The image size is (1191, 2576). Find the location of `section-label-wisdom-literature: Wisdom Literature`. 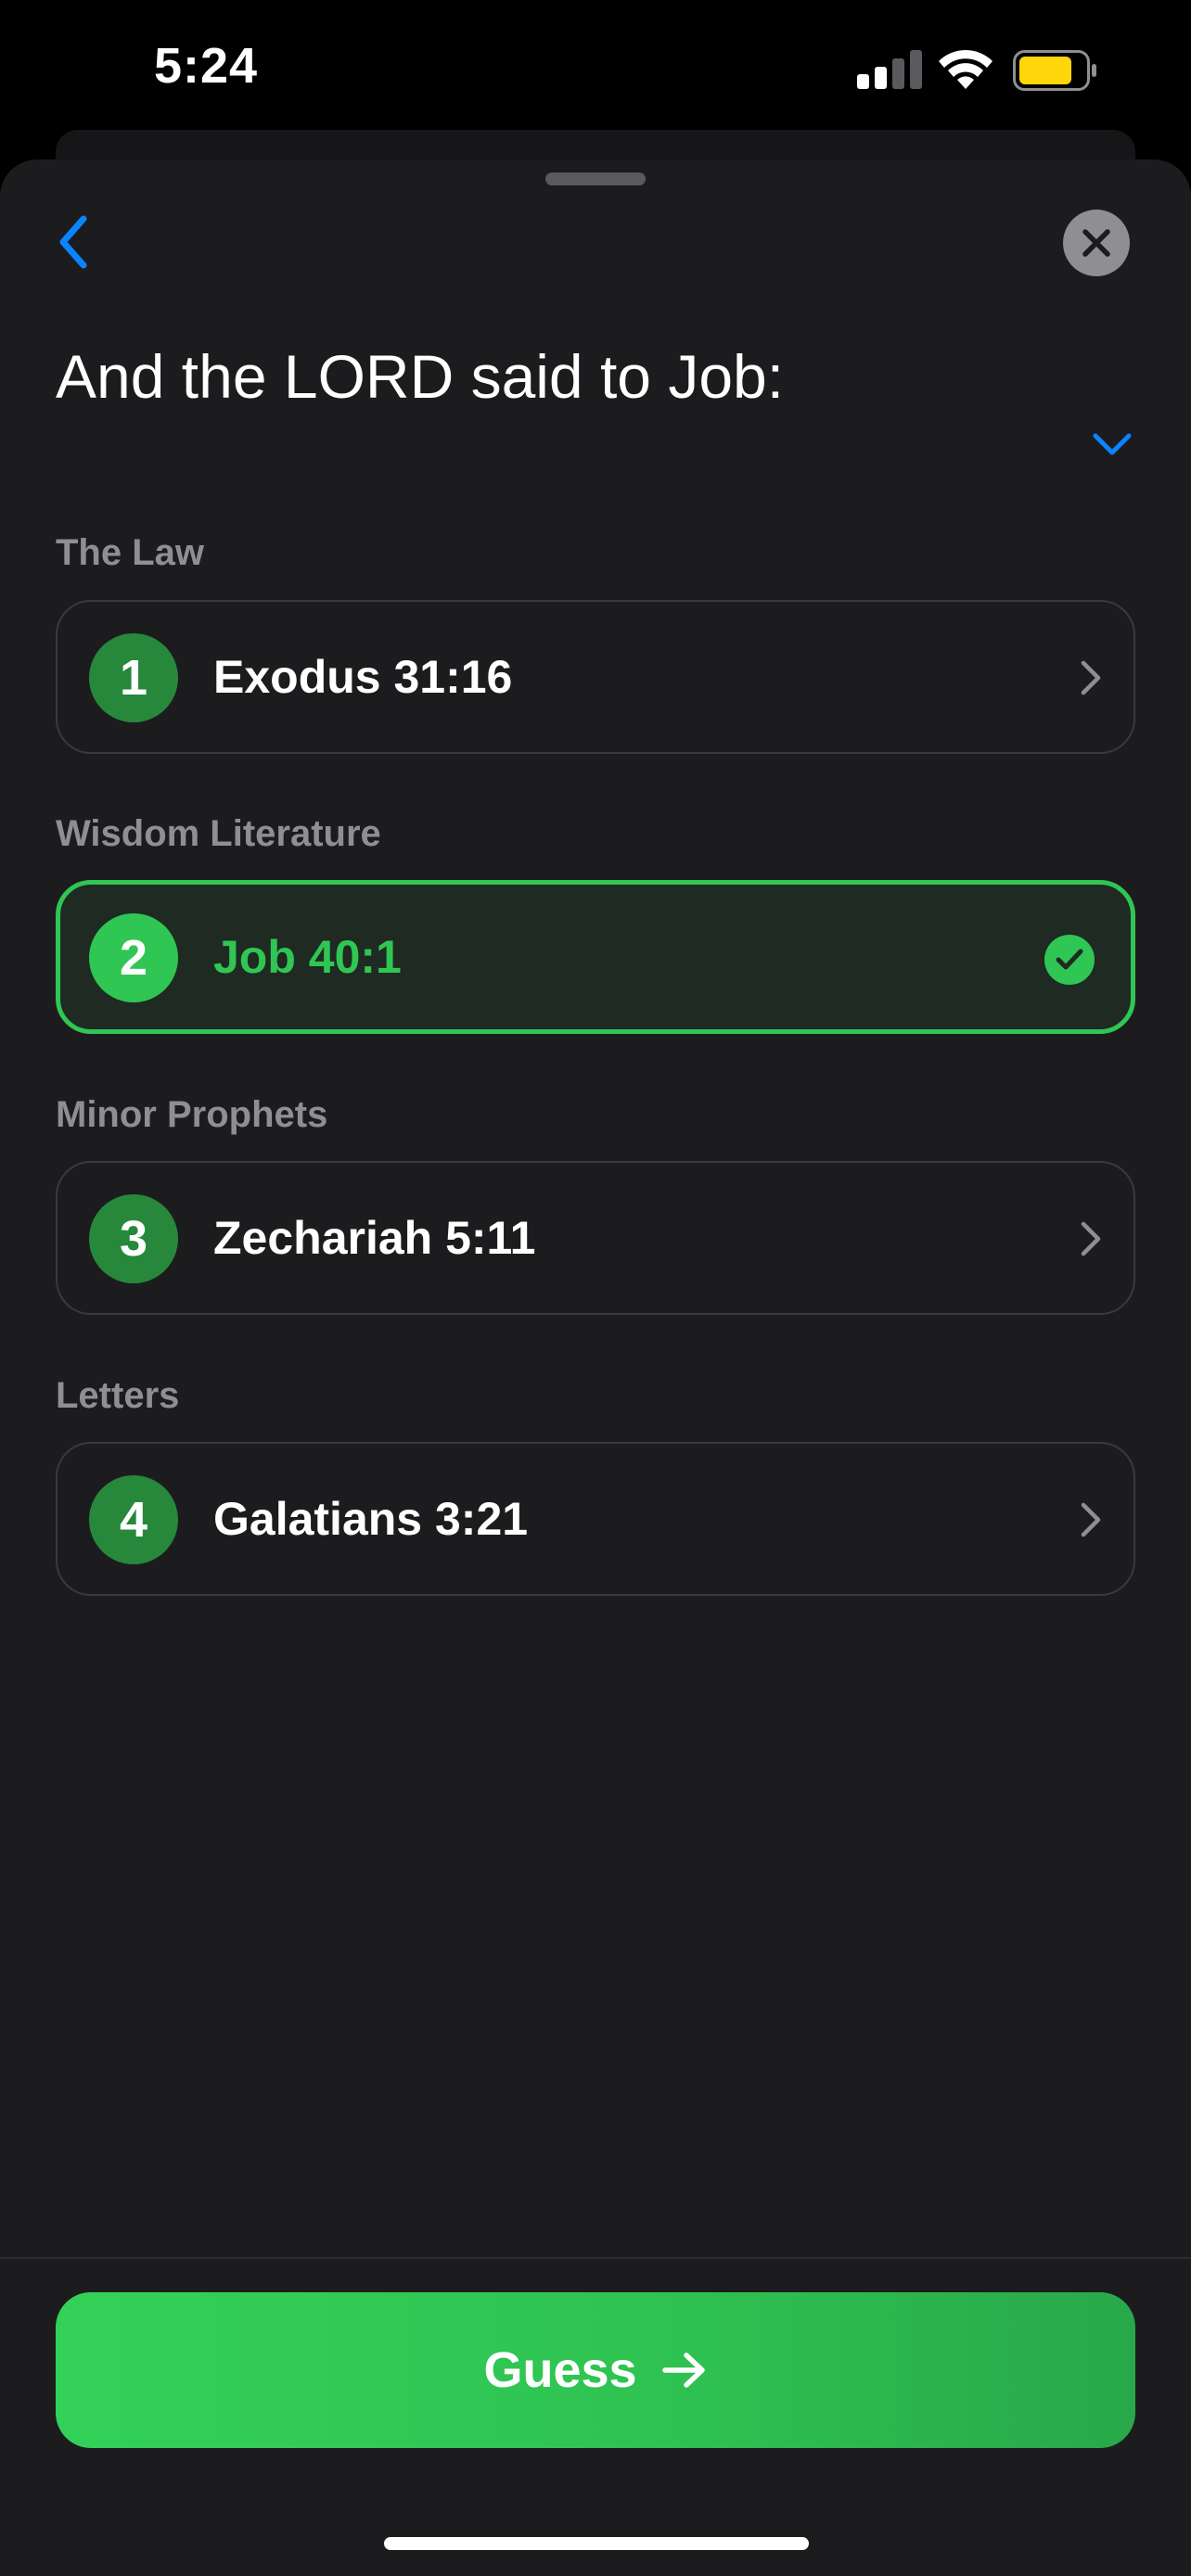

section-label-wisdom-literature: Wisdom Literature is located at coordinates (218, 833).